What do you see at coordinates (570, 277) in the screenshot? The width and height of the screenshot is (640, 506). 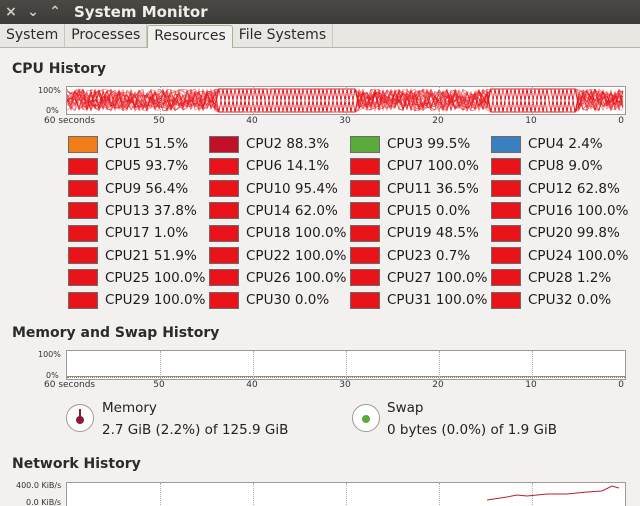 I see `cpu-usage-label: CPU28 1.2%` at bounding box center [570, 277].